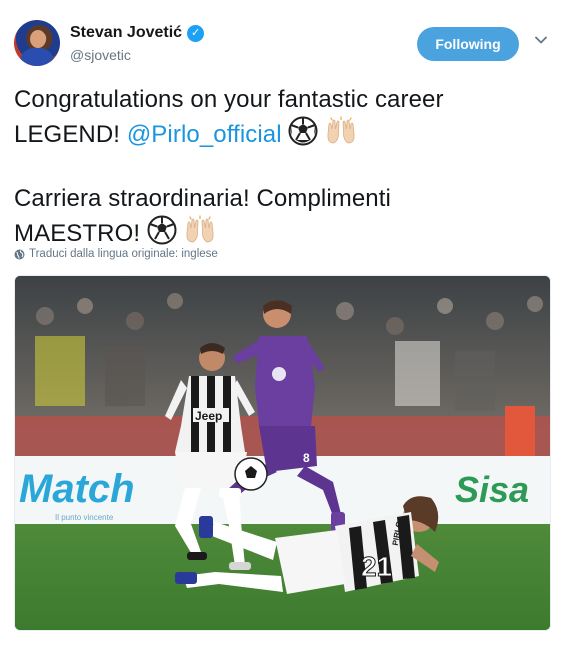 The height and width of the screenshot is (645, 571). What do you see at coordinates (38, 39) in the screenshot?
I see `avatar-face` at bounding box center [38, 39].